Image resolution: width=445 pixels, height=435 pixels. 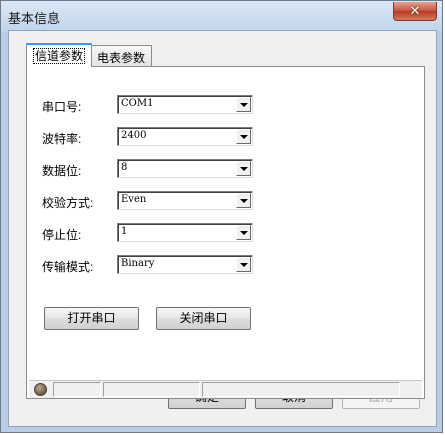 What do you see at coordinates (68, 203) in the screenshot?
I see `parity-label: 校验方式:` at bounding box center [68, 203].